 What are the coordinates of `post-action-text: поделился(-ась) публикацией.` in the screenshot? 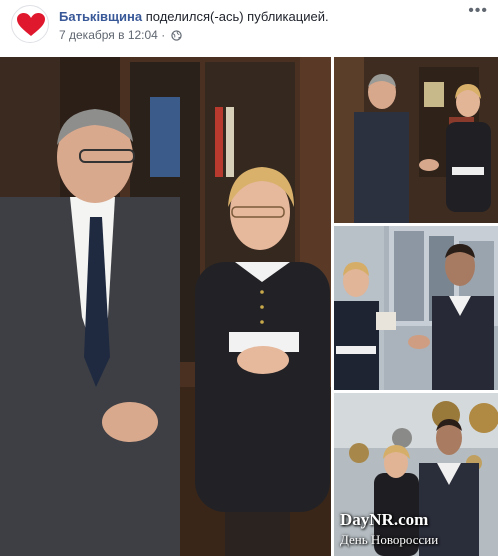 It's located at (237, 16).